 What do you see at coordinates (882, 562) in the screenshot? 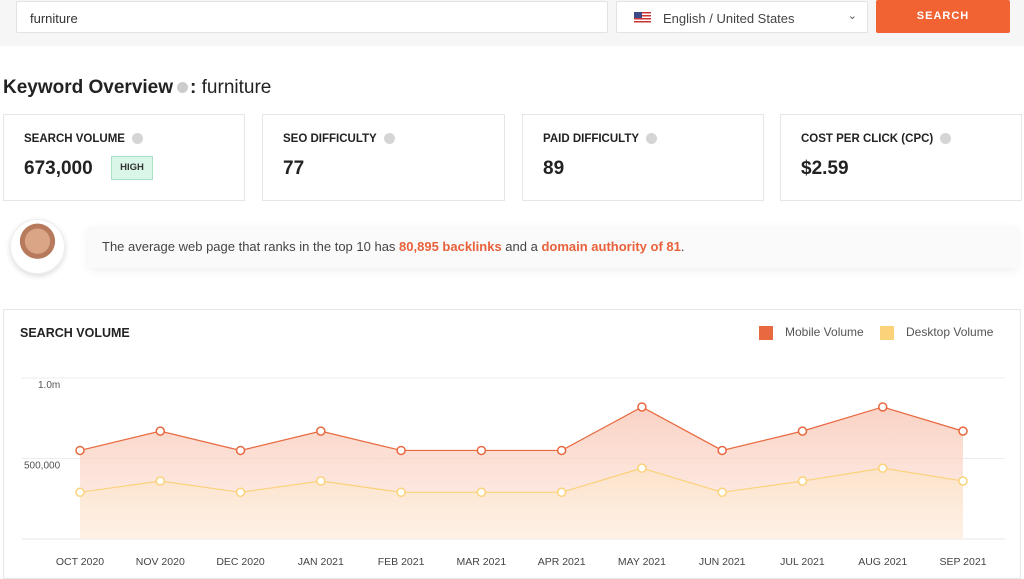
I see `x-tick-label: AUG 2021` at bounding box center [882, 562].